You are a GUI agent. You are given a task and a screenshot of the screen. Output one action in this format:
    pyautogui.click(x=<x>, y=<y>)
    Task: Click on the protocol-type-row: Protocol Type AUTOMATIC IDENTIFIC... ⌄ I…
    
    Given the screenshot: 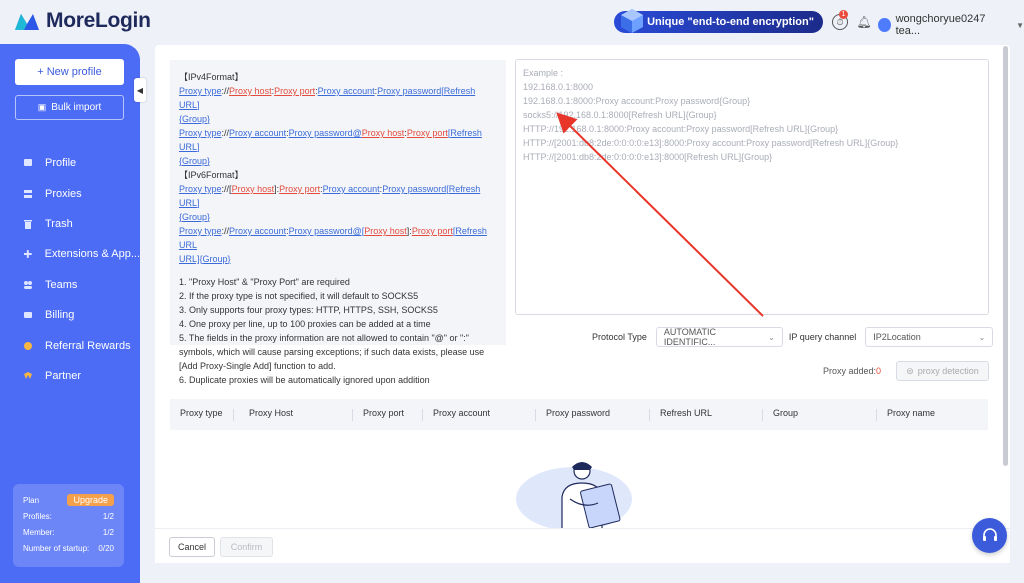 What is the action you would take?
    pyautogui.click(x=793, y=337)
    